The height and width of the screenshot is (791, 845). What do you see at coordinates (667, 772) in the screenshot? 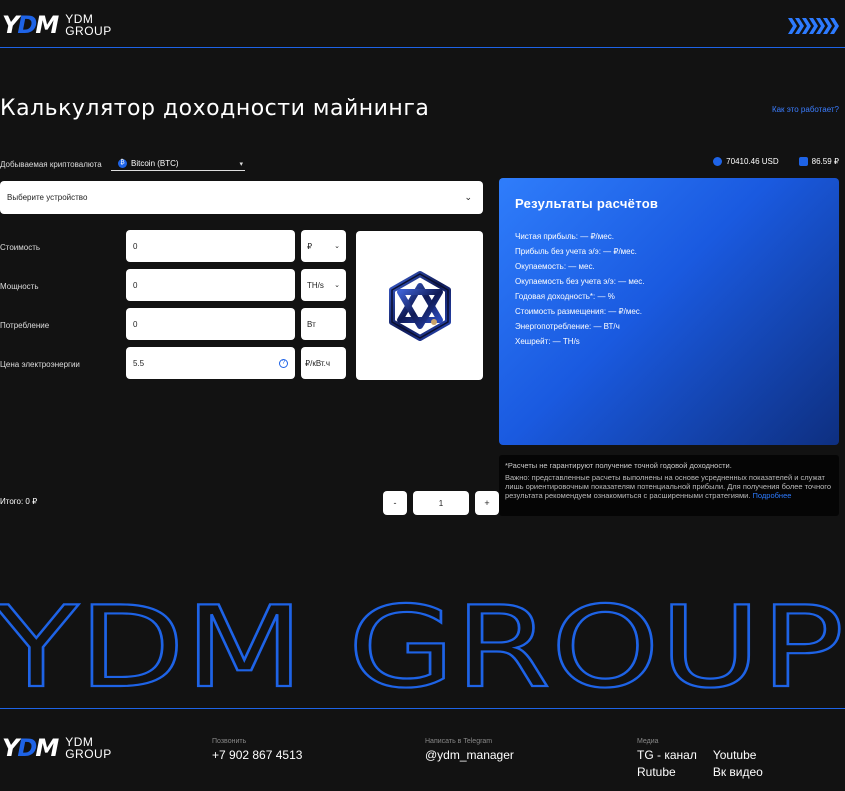
I see `media-link-rutube: Rutube` at bounding box center [667, 772].